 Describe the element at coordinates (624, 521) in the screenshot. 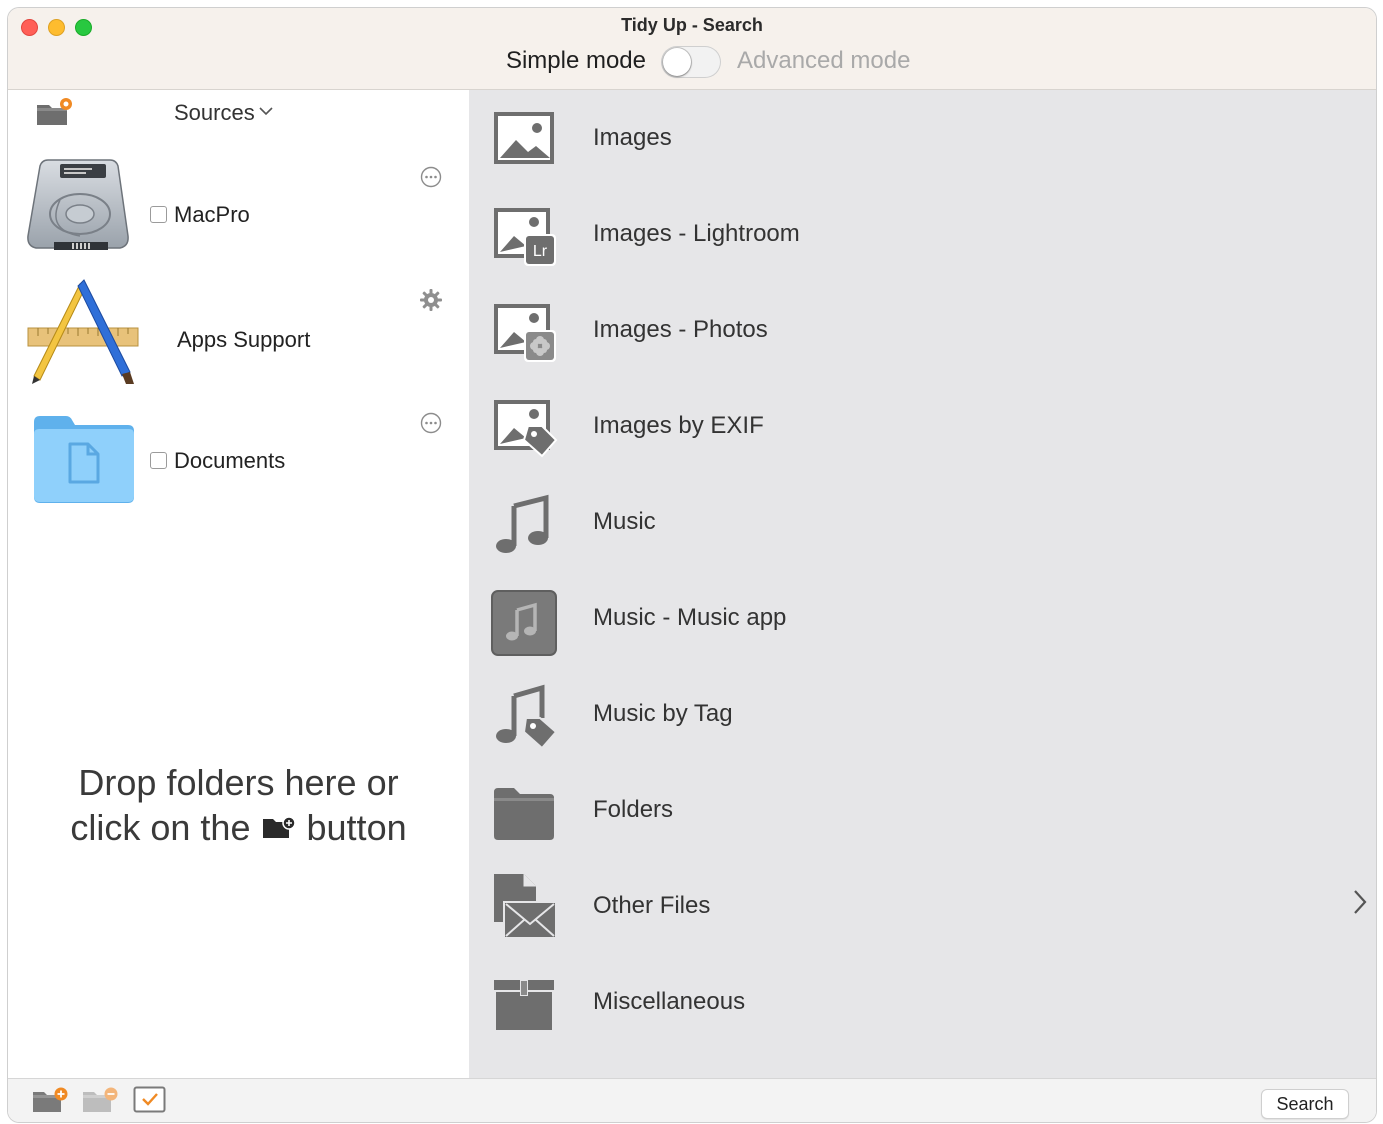

I see `category-label: Music` at that location.